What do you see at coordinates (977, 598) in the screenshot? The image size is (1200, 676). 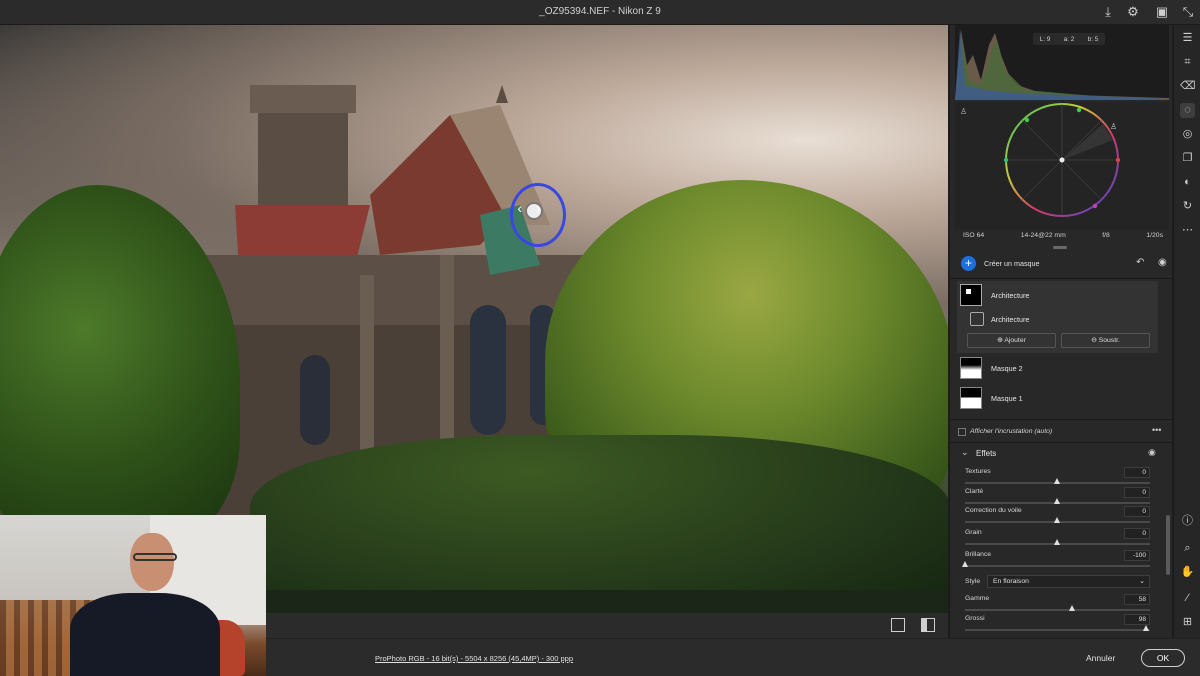 I see `slider-label: Gamme` at bounding box center [977, 598].